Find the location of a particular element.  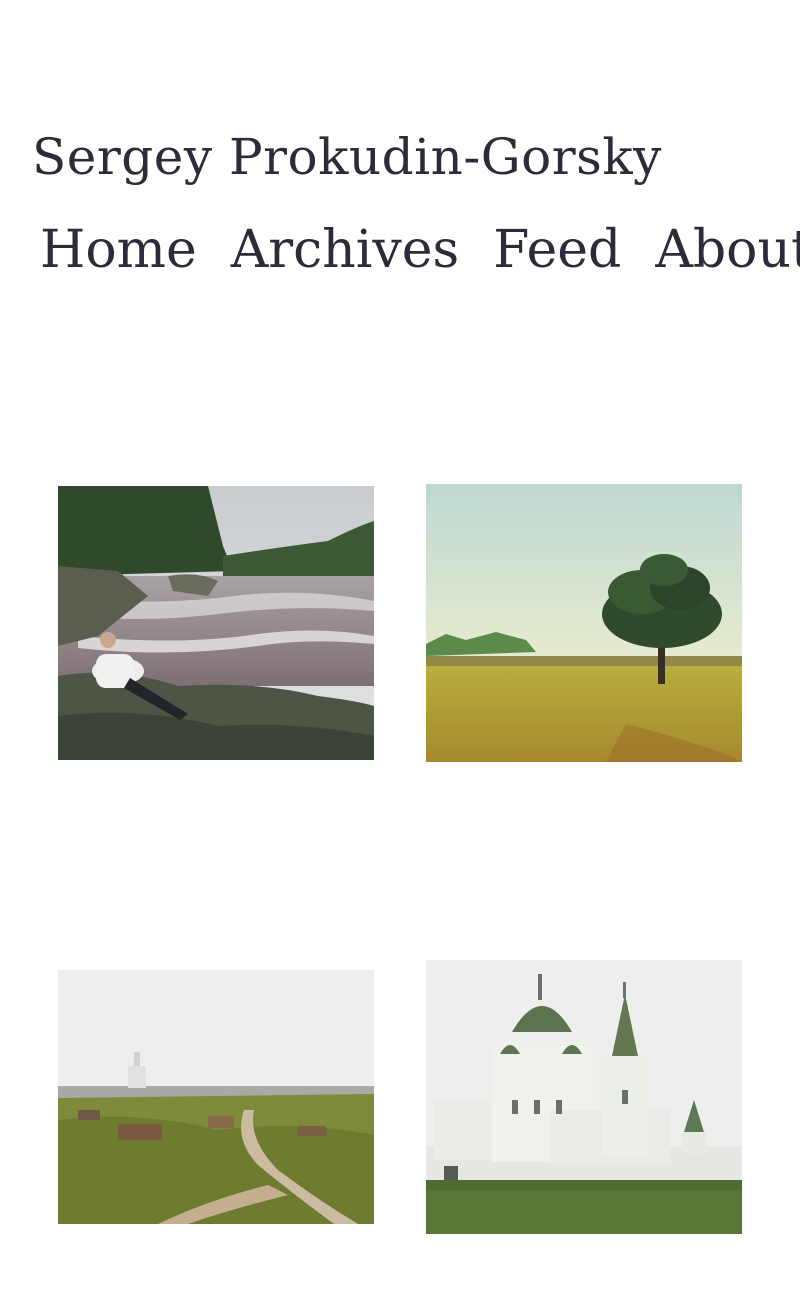

photo-lone-tree is located at coordinates (584, 623).